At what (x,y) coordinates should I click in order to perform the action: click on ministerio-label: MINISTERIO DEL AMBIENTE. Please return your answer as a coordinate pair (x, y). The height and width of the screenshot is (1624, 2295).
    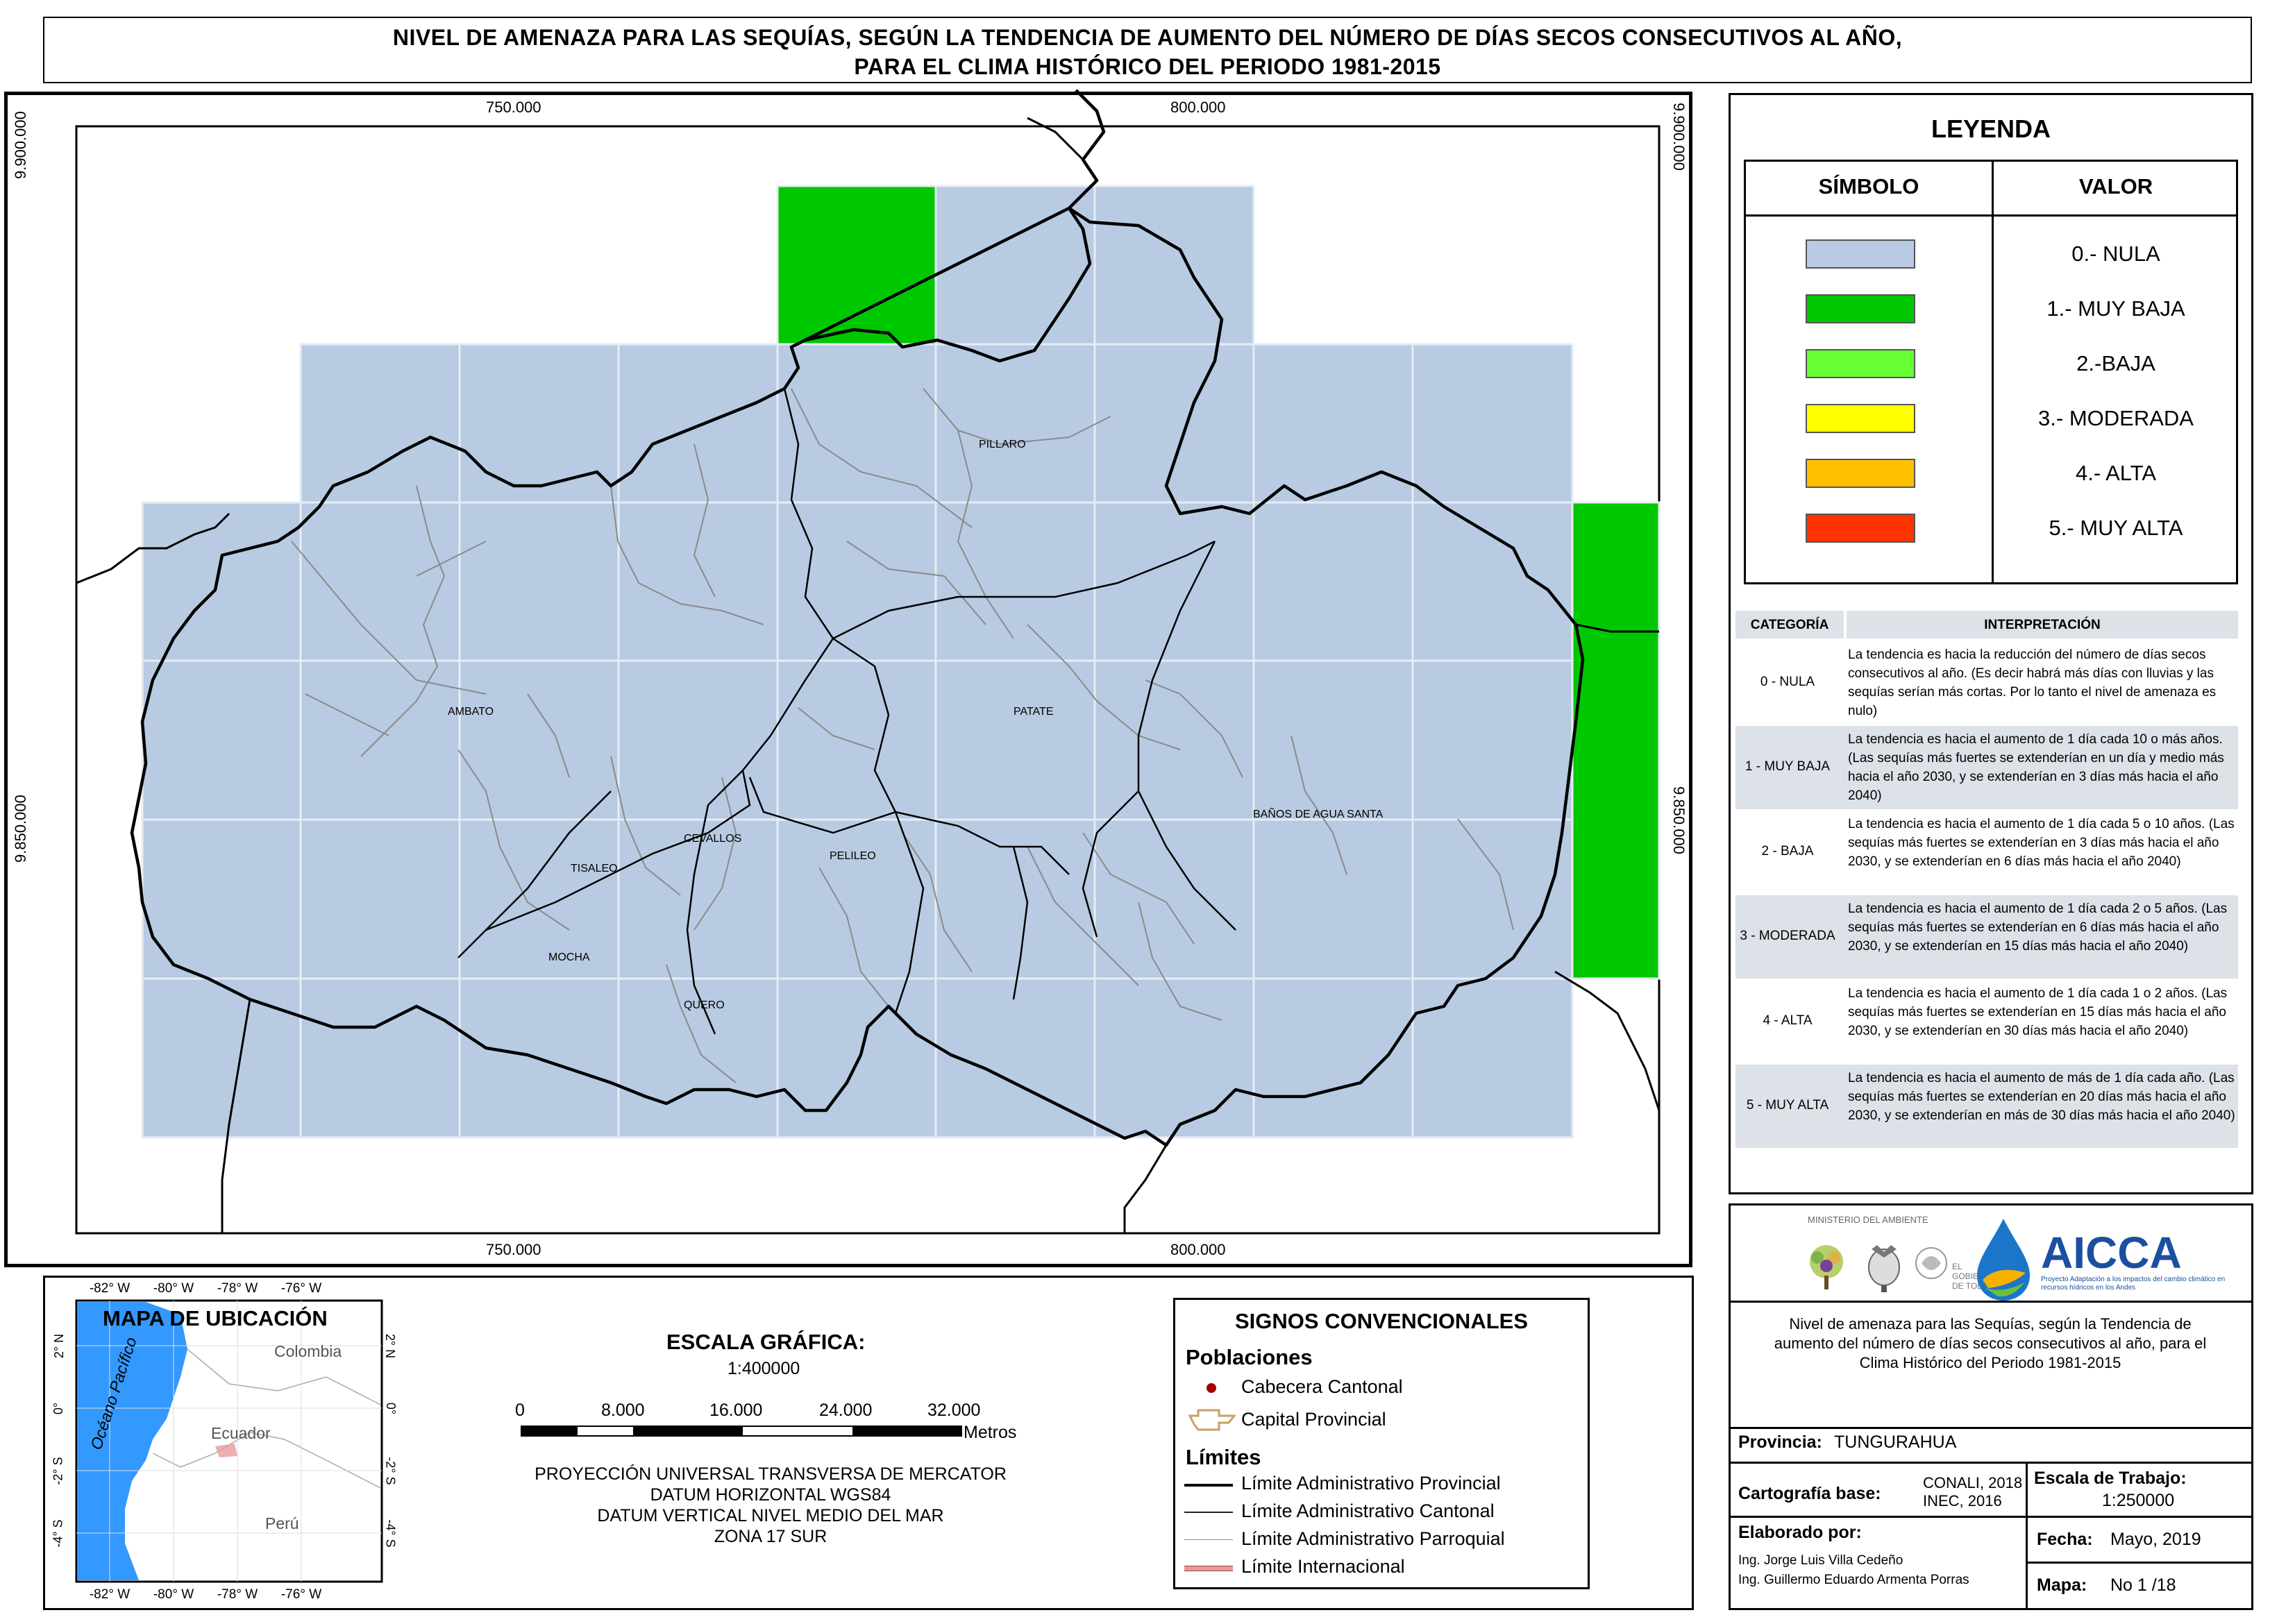
    Looking at the image, I should click on (1868, 1220).